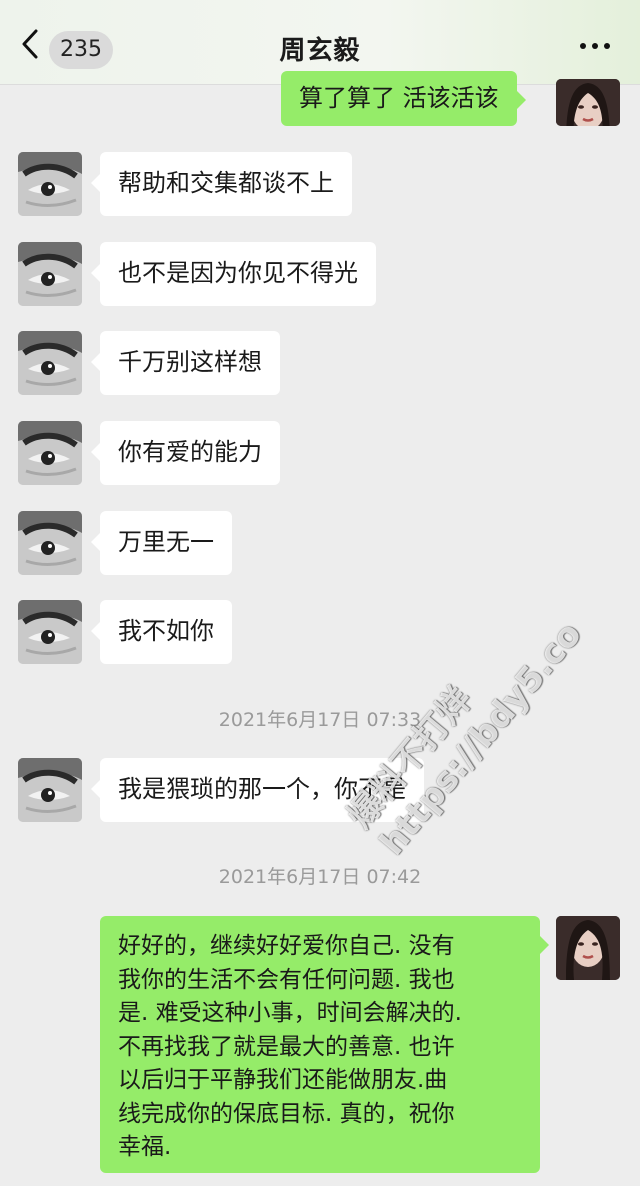 This screenshot has height=1186, width=640. Describe the element at coordinates (290, 1013) in the screenshot. I see `message-line: 是. 难受这种小事，时间会解决的.` at that location.